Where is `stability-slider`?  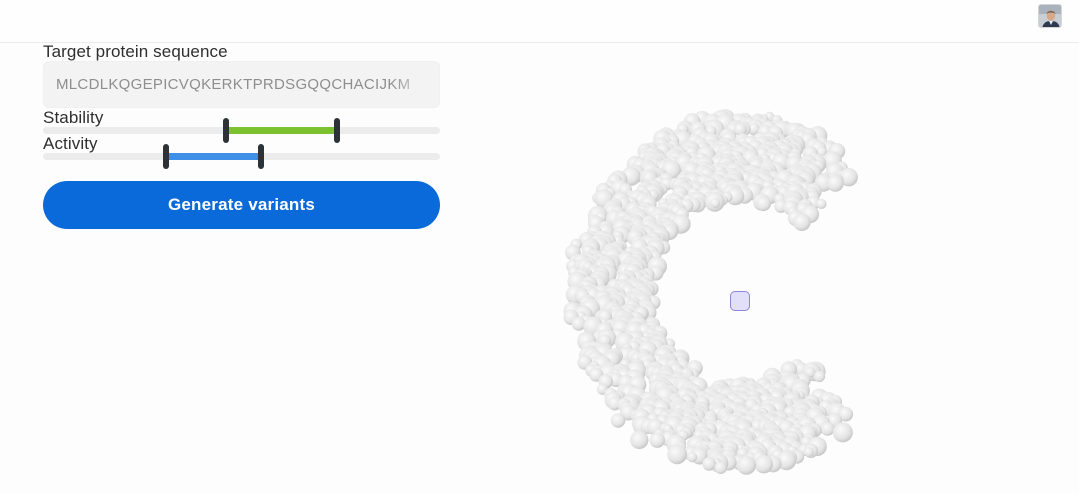
stability-slider is located at coordinates (241, 130).